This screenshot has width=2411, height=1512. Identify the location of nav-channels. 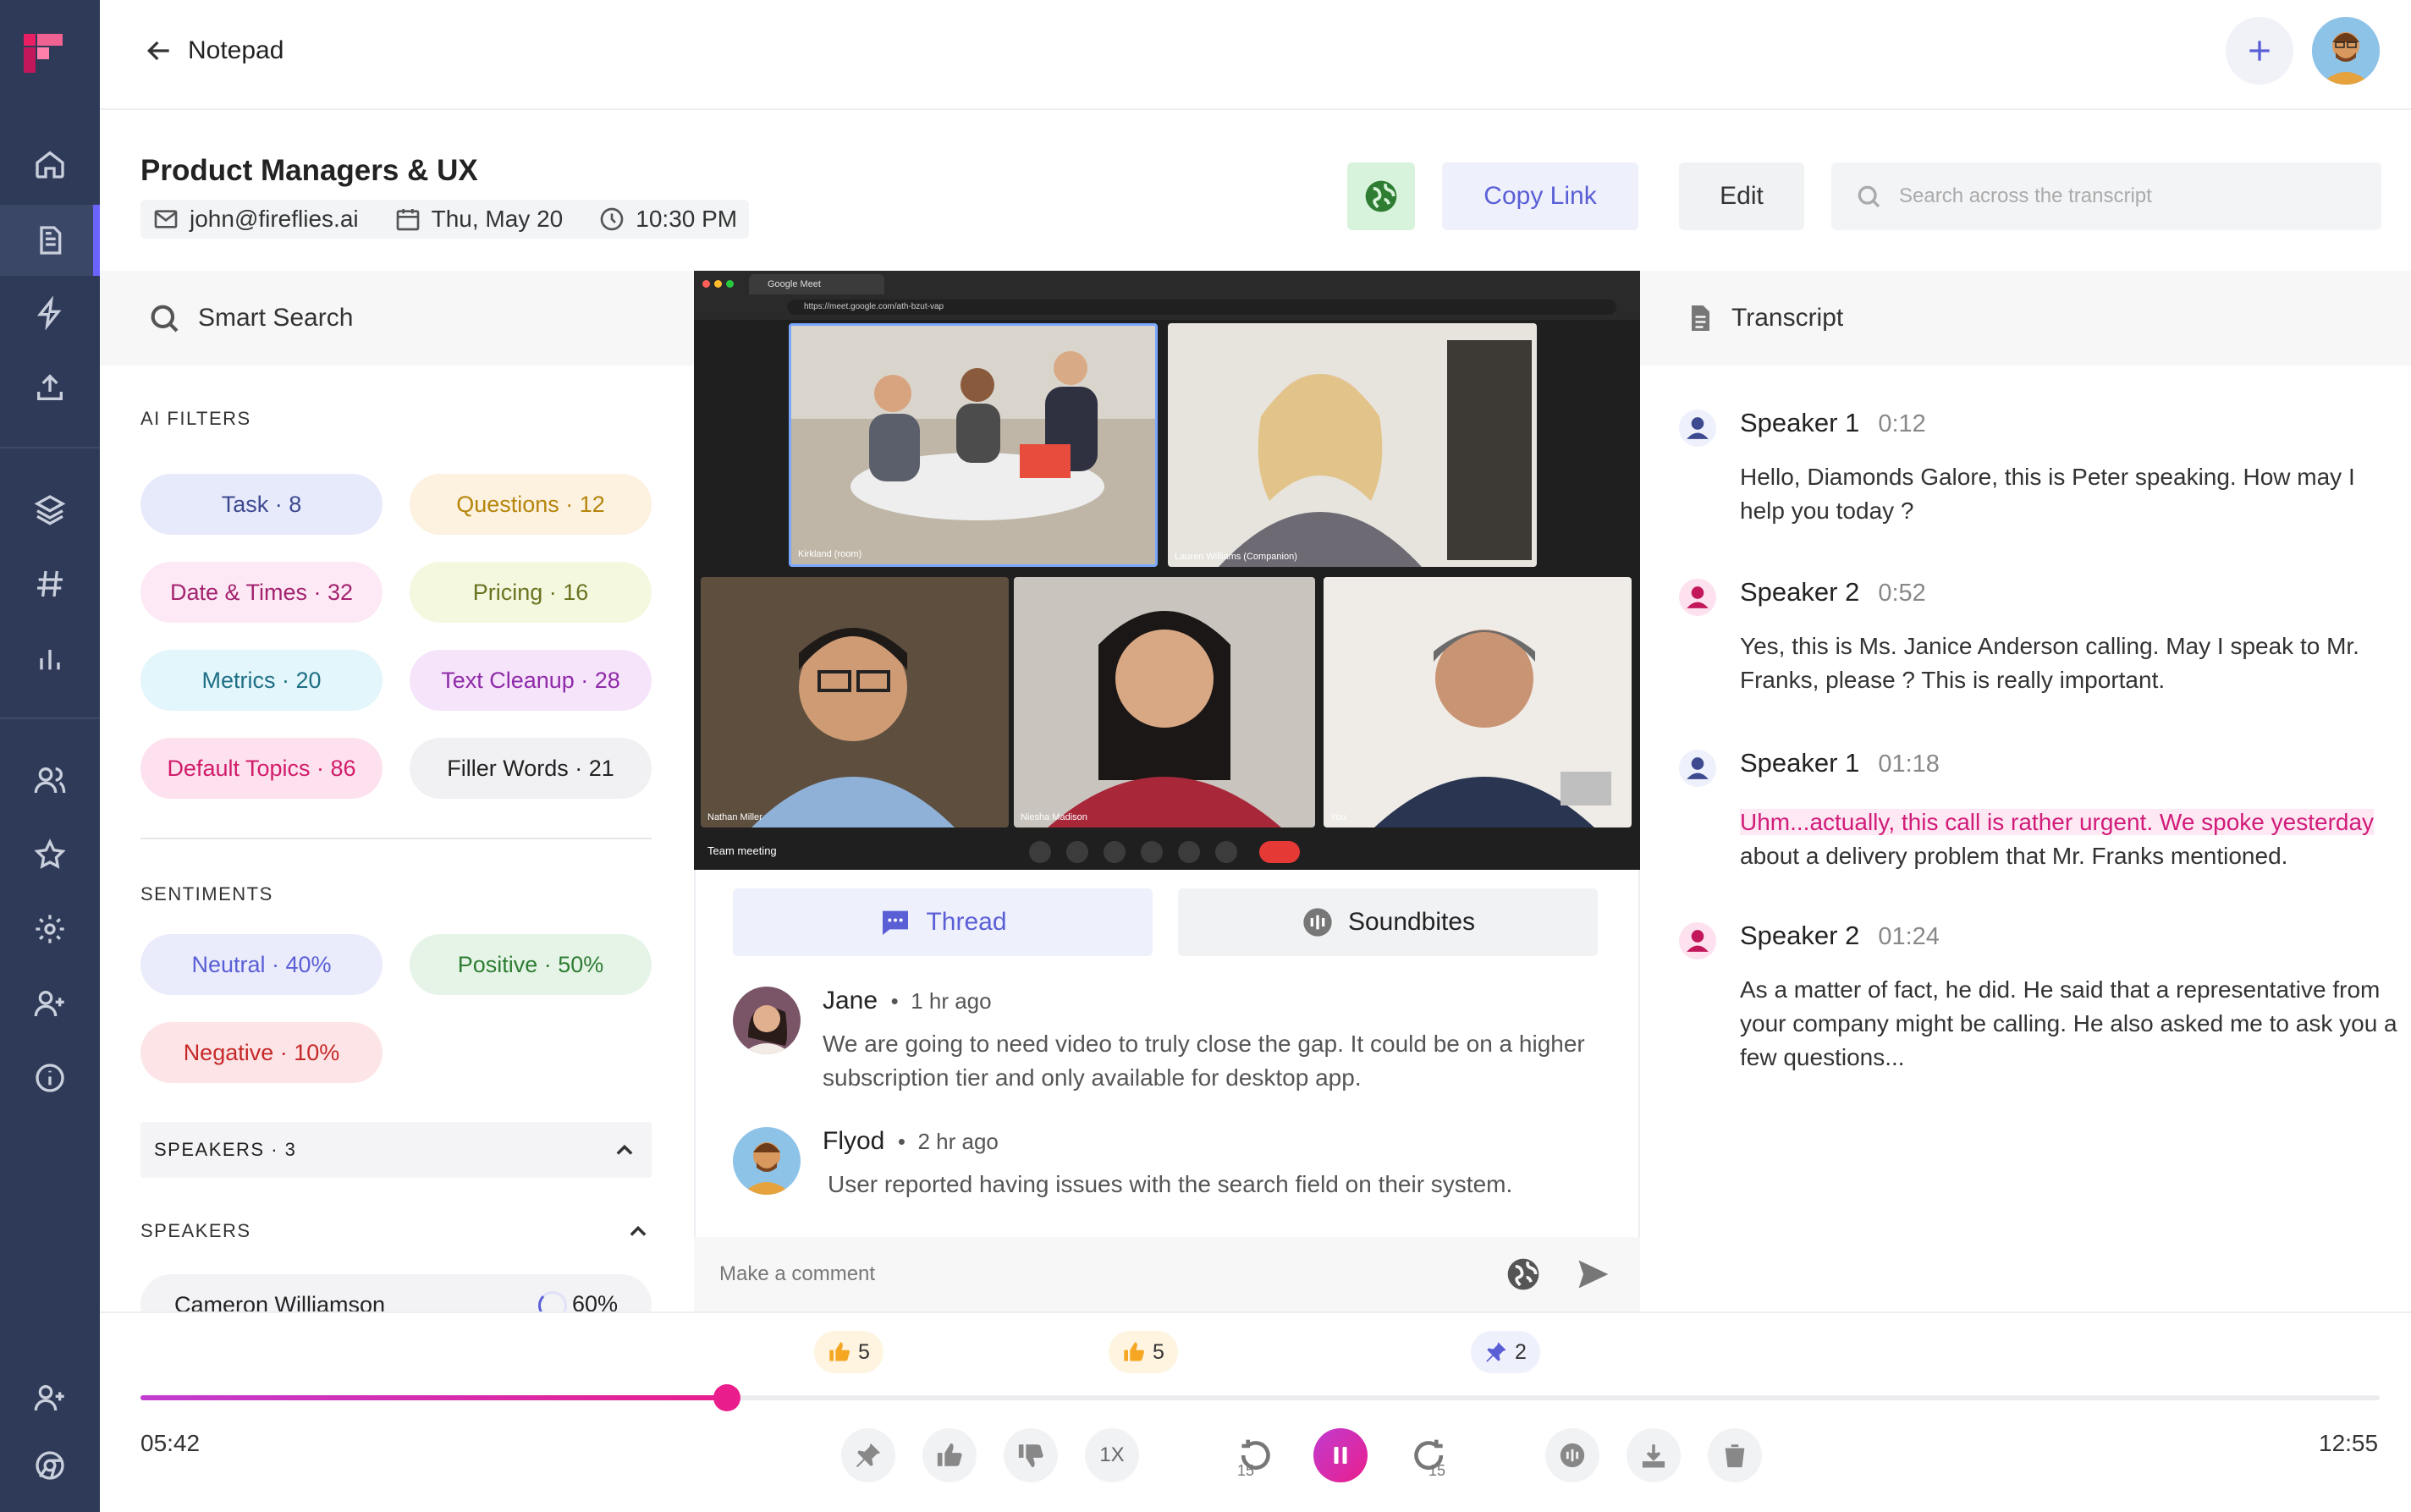
(50, 584).